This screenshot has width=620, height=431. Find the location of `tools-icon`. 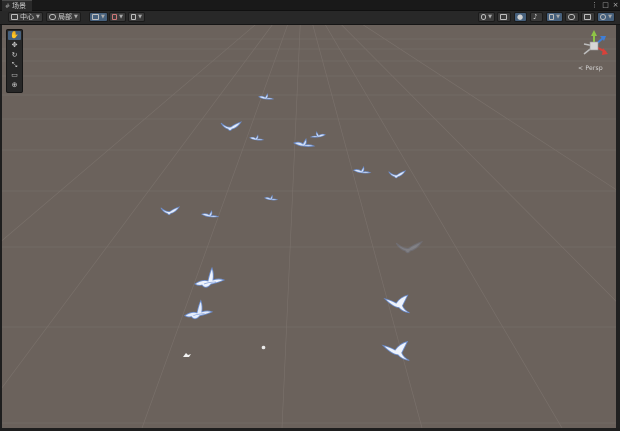

tools-icon is located at coordinates (134, 17).